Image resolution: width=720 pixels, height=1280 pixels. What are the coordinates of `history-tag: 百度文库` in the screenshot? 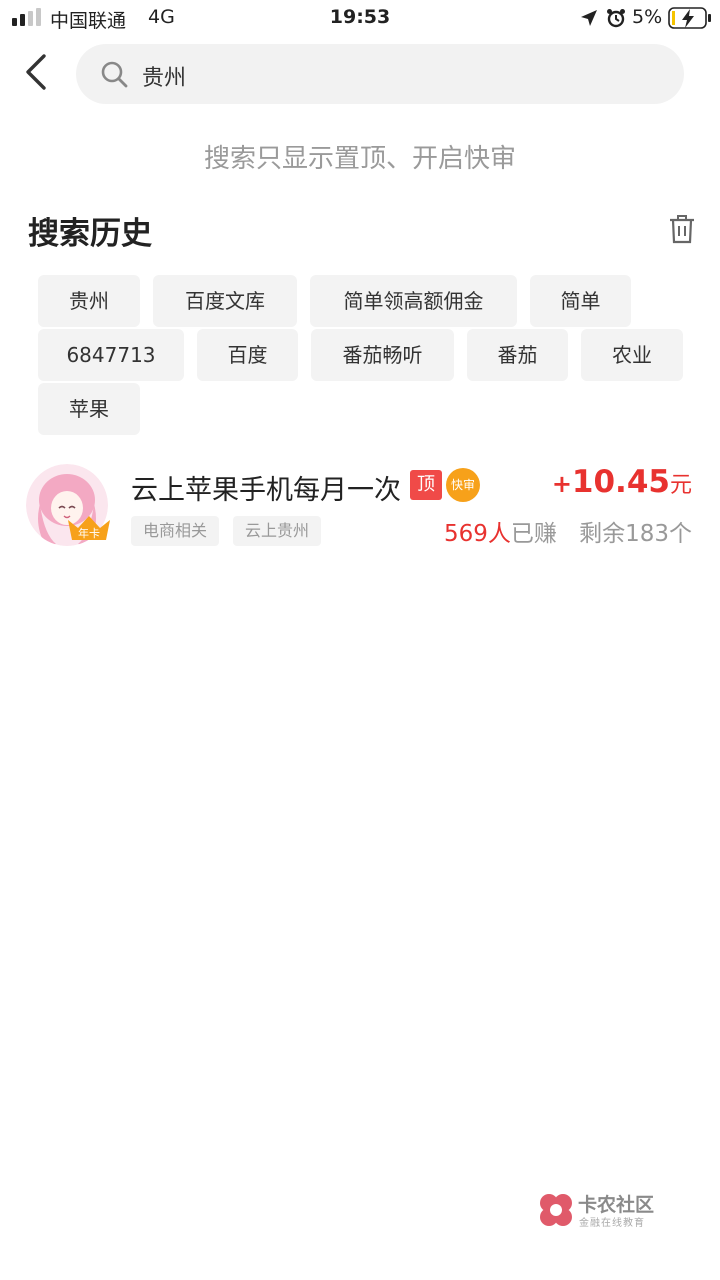 It's located at (225, 301).